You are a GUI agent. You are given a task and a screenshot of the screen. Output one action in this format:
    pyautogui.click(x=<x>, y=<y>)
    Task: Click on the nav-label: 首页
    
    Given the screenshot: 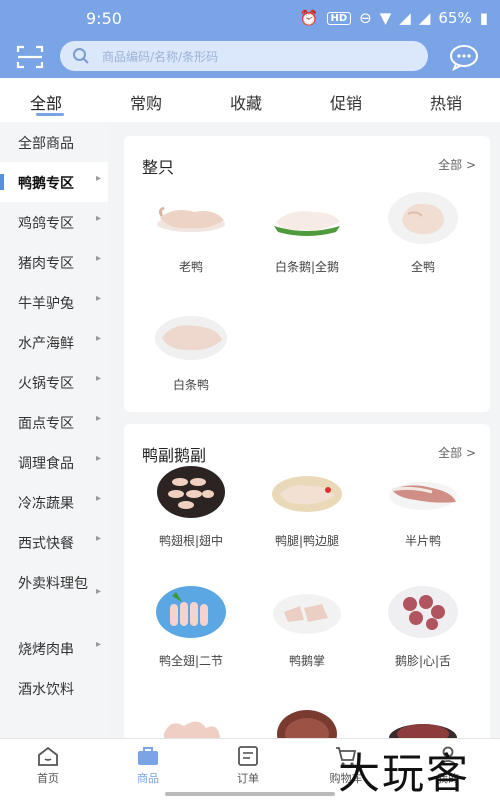 What is the action you would take?
    pyautogui.click(x=48, y=778)
    